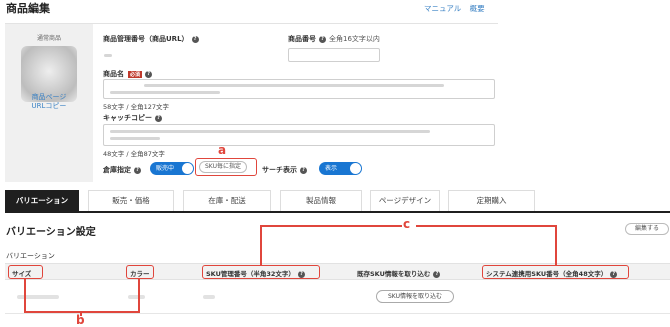 The width and height of the screenshot is (670, 327). Describe the element at coordinates (51, 232) in the screenshot. I see `section-title: バリエーション設定` at that location.